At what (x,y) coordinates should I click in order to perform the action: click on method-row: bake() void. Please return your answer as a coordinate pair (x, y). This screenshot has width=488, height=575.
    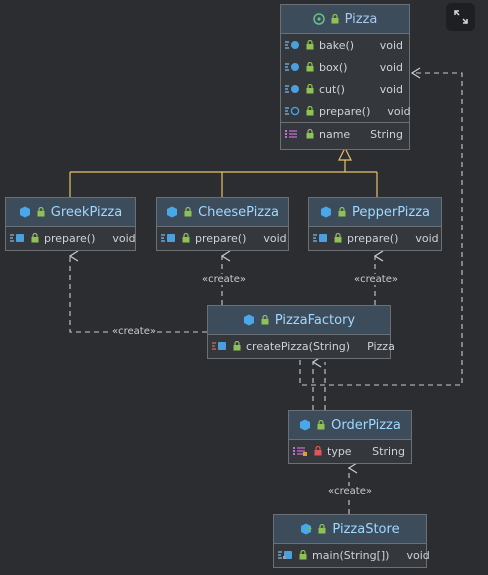
    Looking at the image, I should click on (345, 45).